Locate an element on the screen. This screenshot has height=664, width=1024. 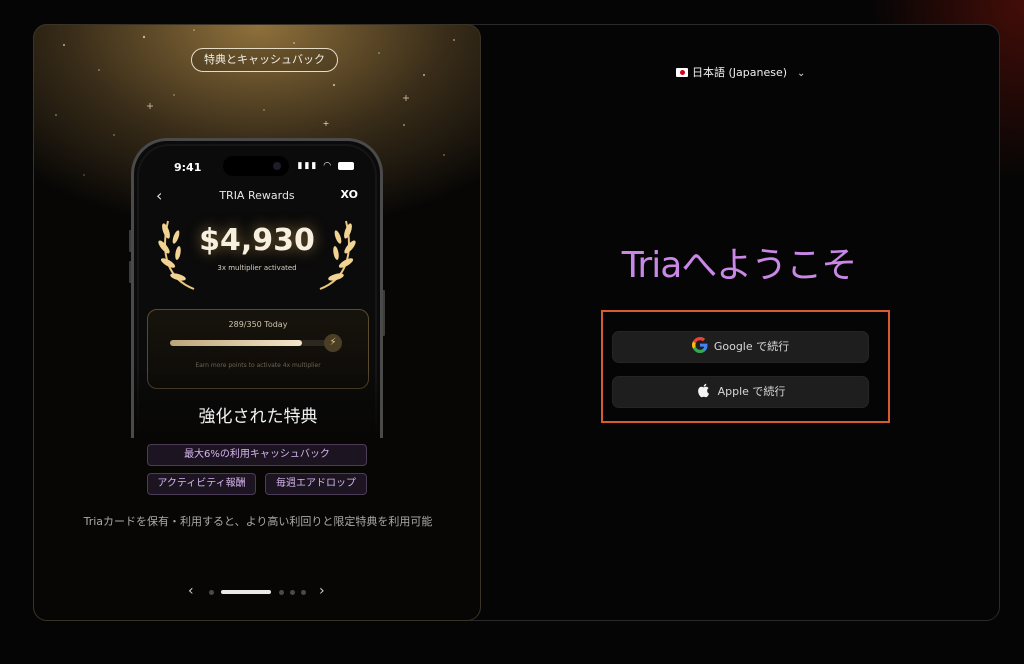
tag-activity-rewards: アクティビティ報酬 is located at coordinates (201, 484).